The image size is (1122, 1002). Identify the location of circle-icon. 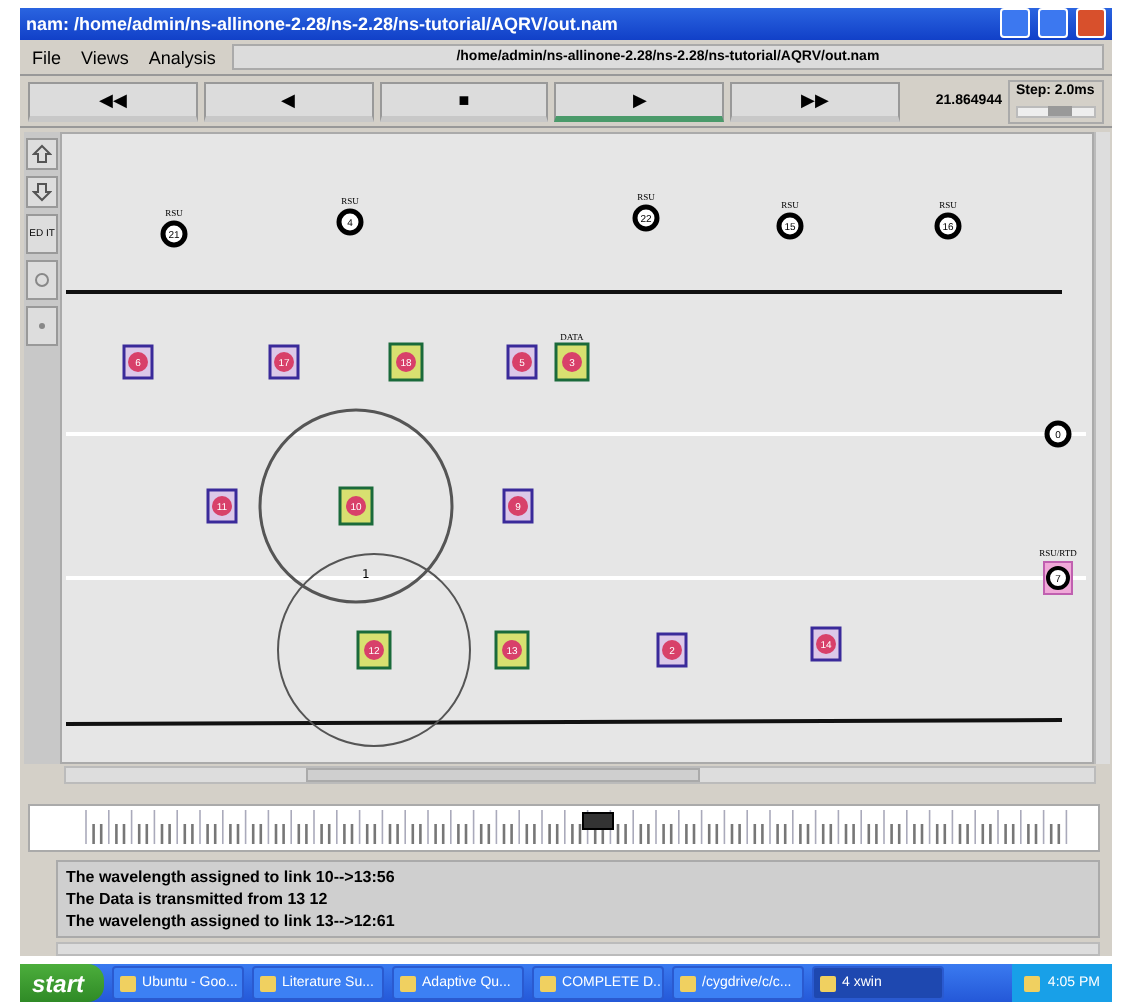
(42, 279).